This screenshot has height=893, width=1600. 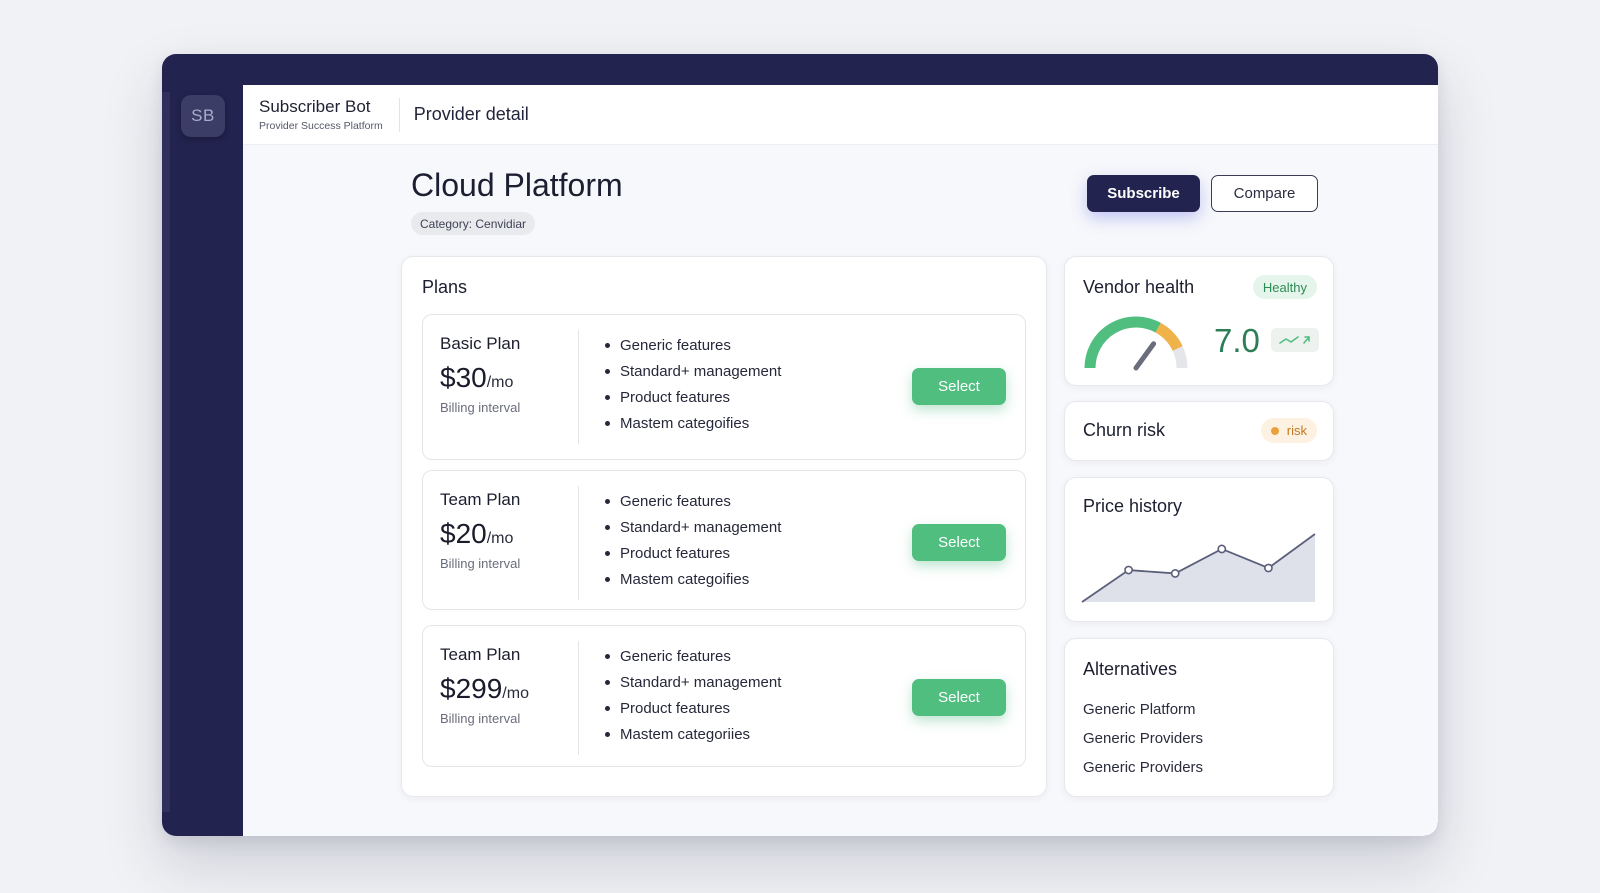 What do you see at coordinates (517, 185) in the screenshot?
I see `page-title: Cloud Platform` at bounding box center [517, 185].